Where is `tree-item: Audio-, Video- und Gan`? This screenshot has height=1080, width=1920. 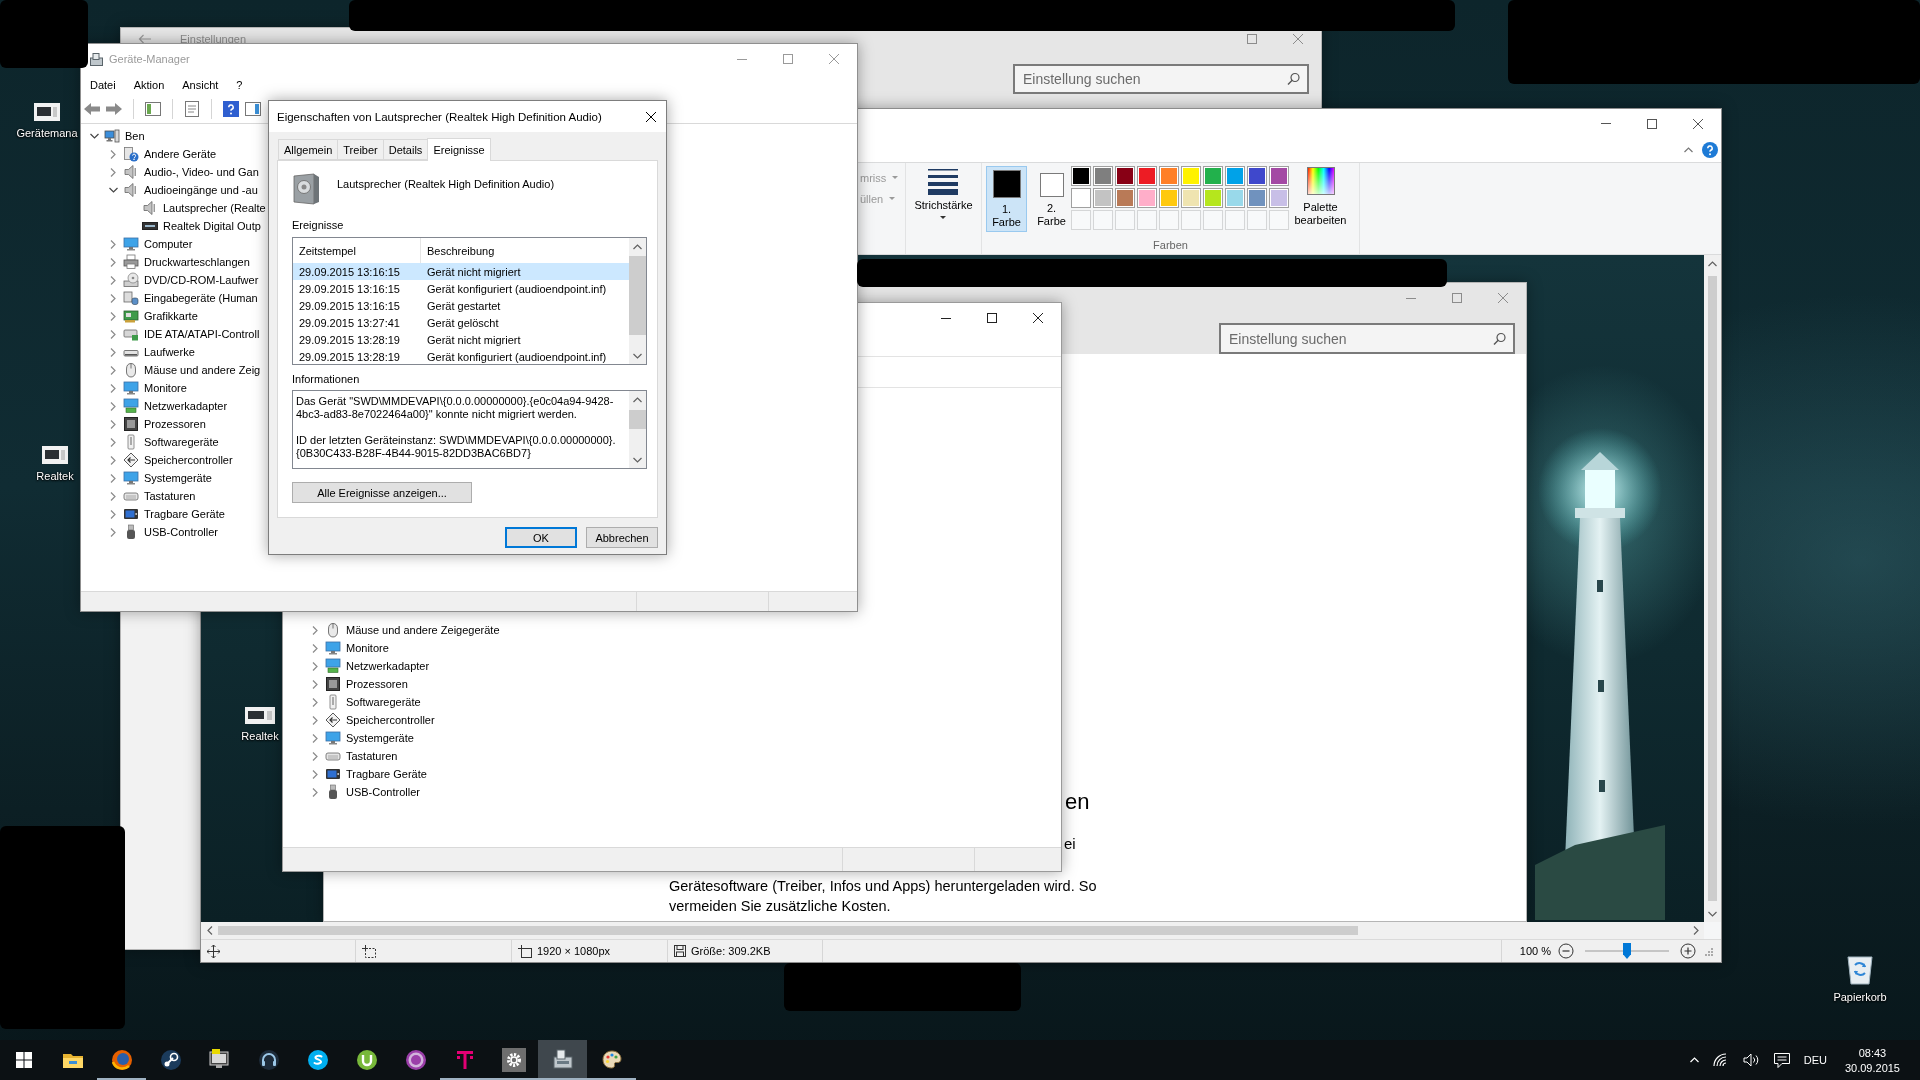
tree-item: Audio-, Video- und Gan is located at coordinates (201, 172).